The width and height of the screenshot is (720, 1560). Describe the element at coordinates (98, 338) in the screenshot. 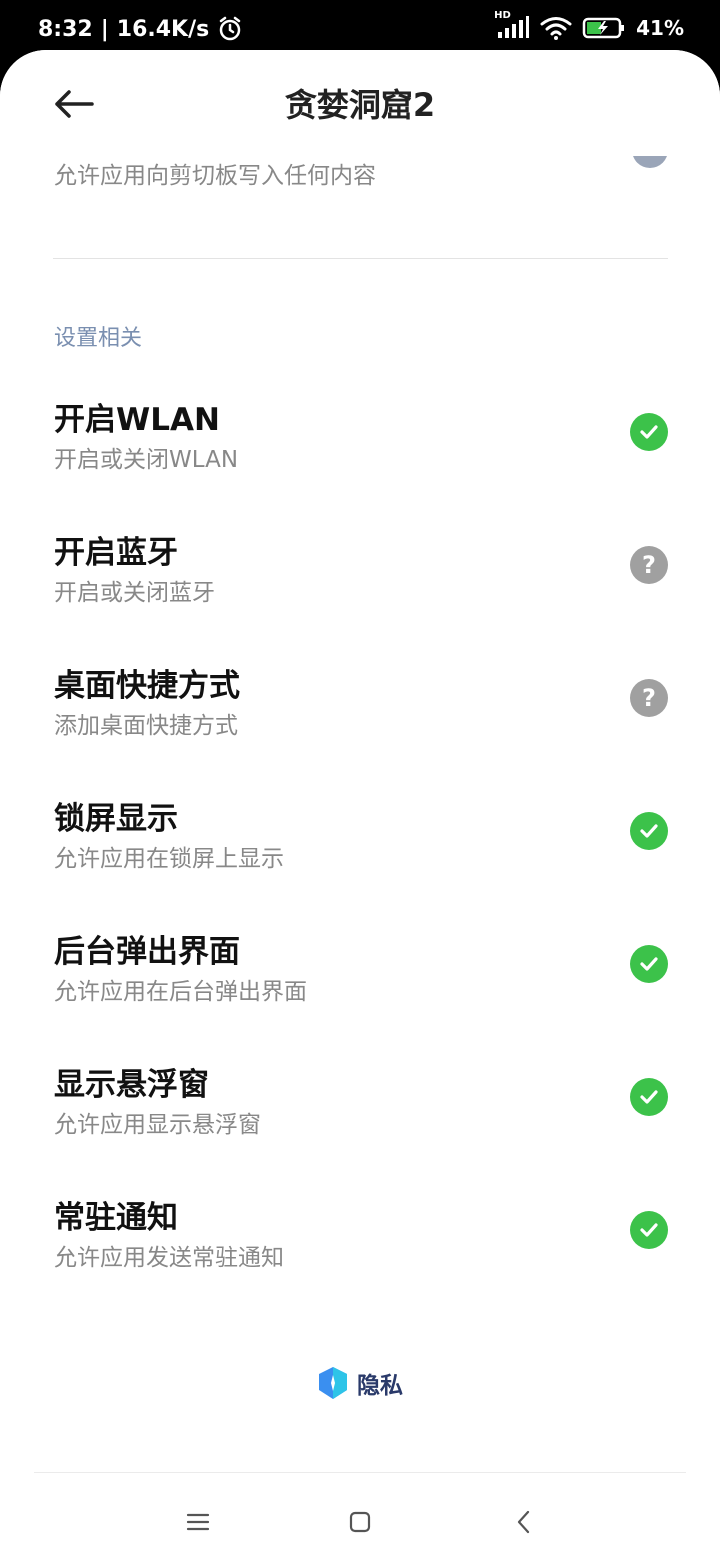

I see `section-header: 设置相关` at that location.